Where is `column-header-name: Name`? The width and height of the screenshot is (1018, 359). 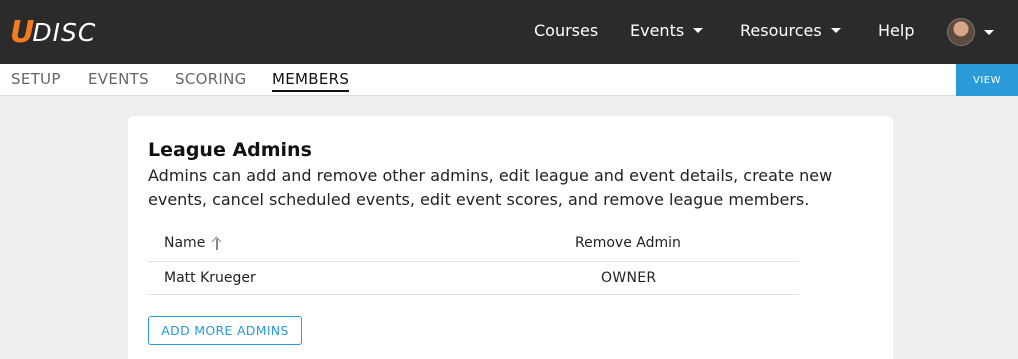 column-header-name: Name is located at coordinates (193, 243).